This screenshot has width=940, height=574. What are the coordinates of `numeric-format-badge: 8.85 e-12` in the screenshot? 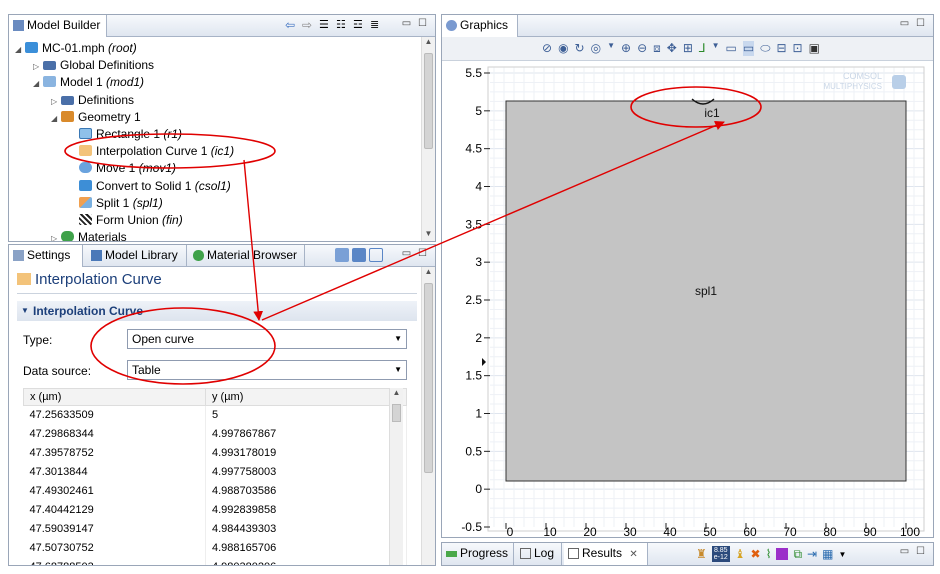 It's located at (720, 554).